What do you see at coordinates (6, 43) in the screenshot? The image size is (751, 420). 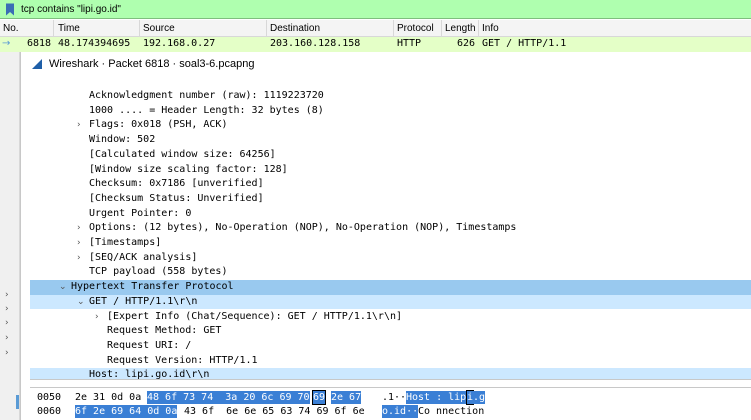 I see `related-packet-arrow-icon: →` at bounding box center [6, 43].